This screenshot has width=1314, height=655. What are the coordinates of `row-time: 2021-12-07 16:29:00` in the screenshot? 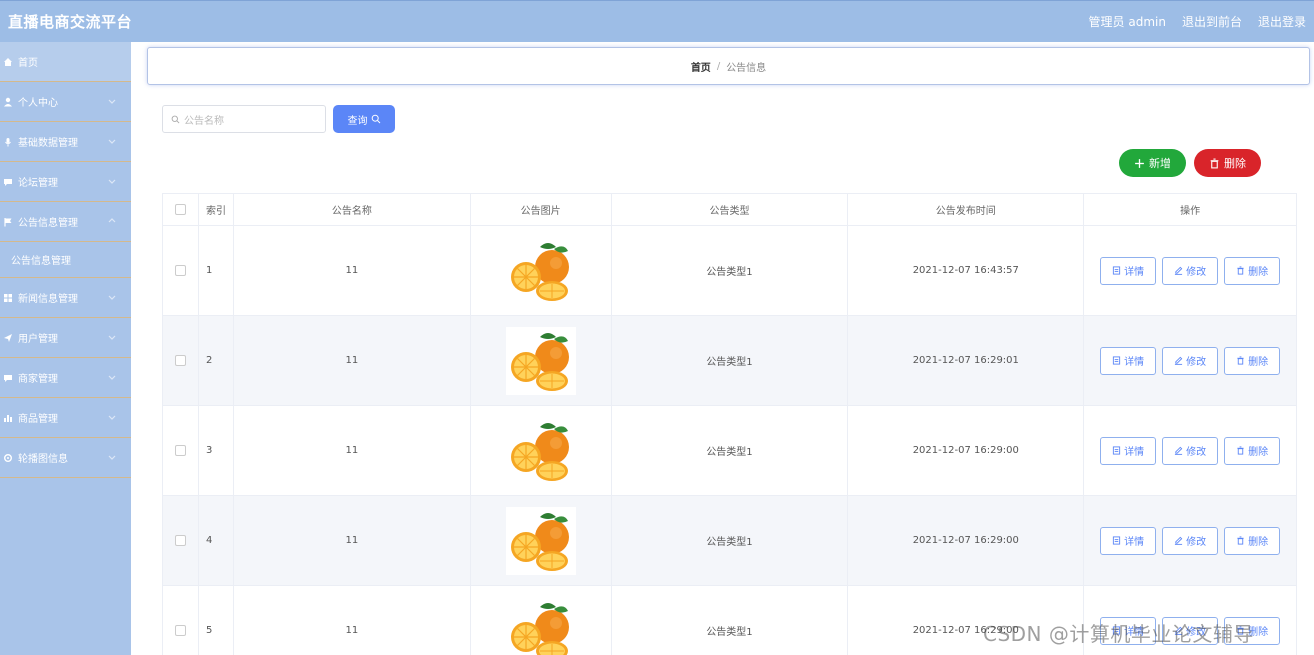 It's located at (966, 450).